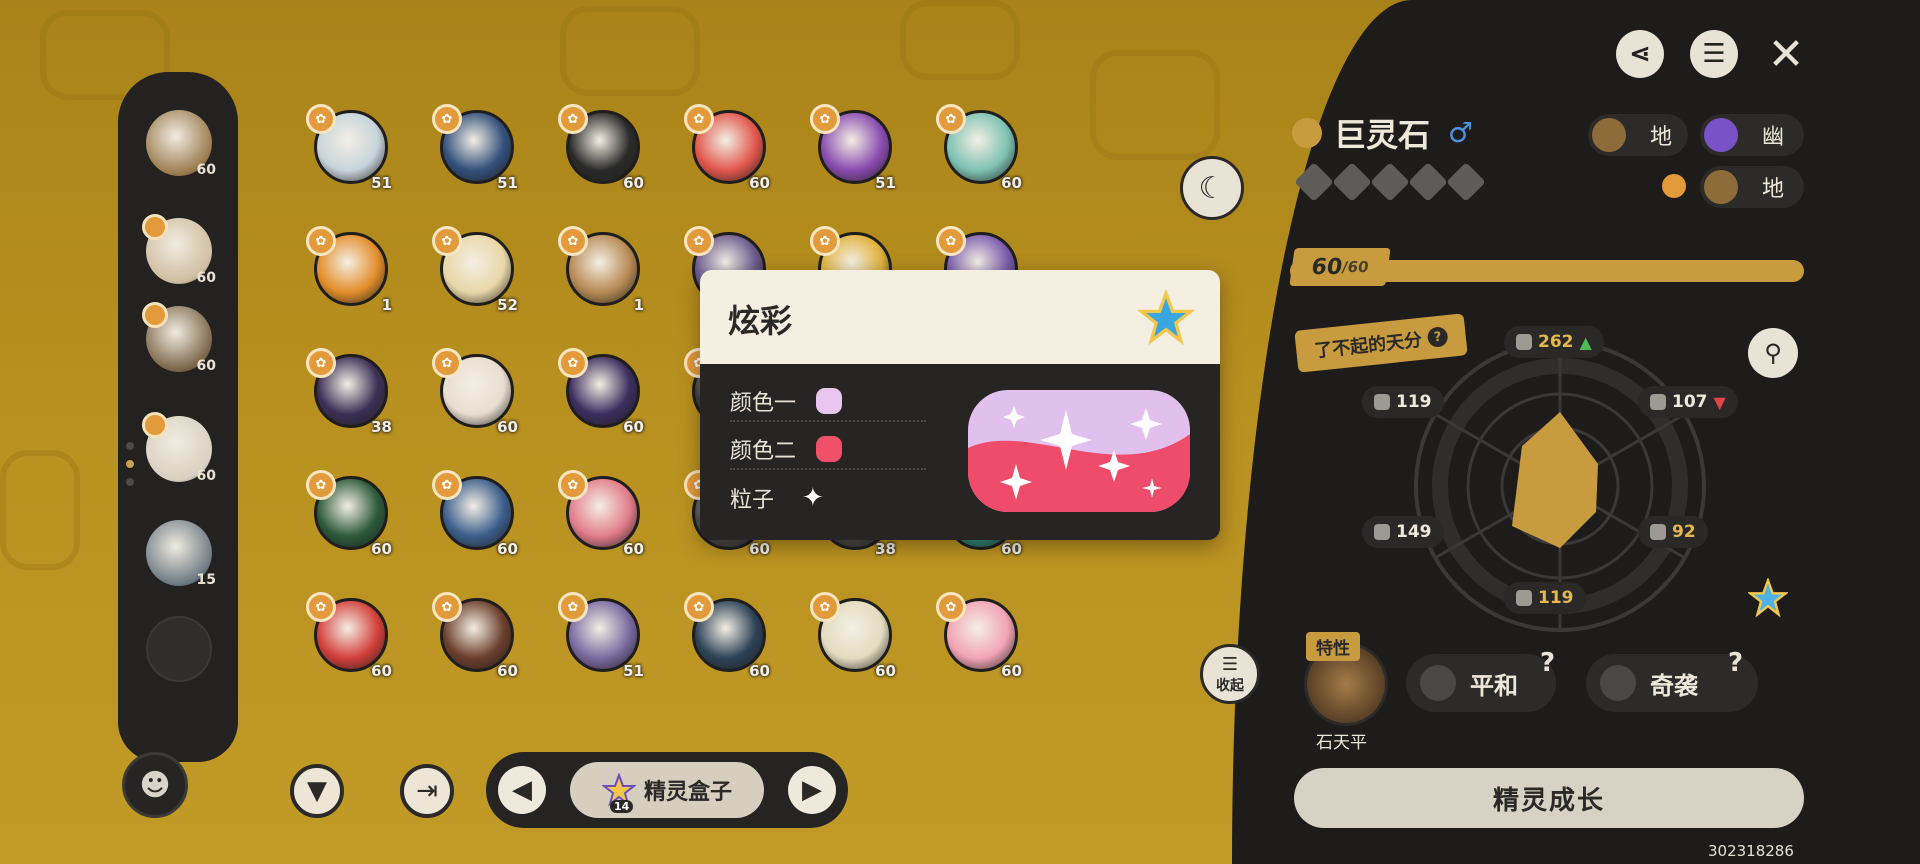  I want to click on pet-box-selector: 14 精灵盒子, so click(667, 790).